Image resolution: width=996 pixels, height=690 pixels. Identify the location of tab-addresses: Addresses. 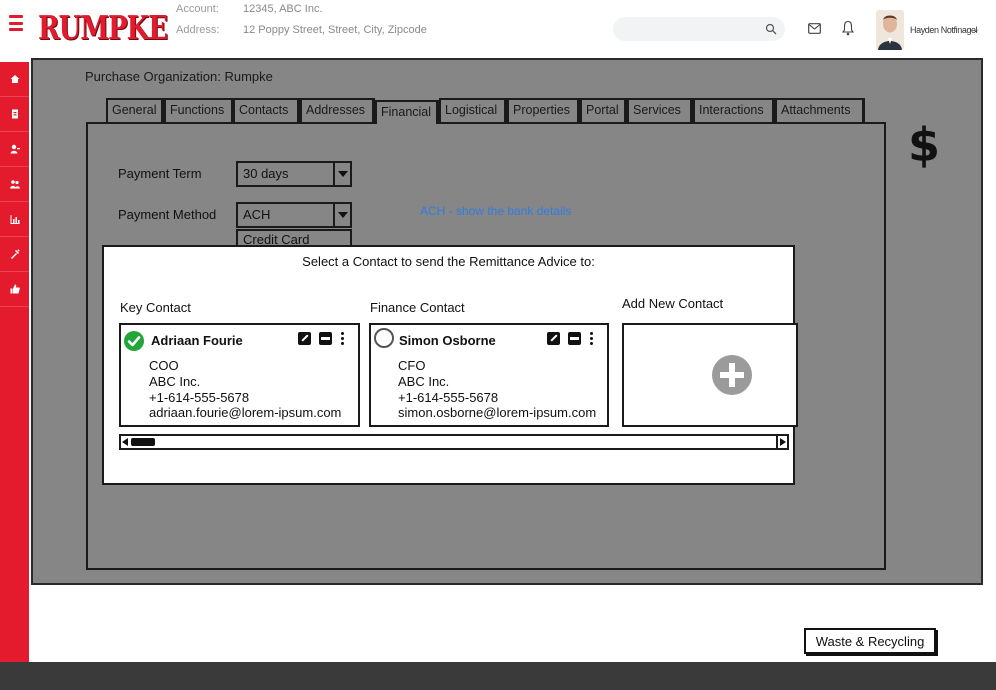
(337, 110).